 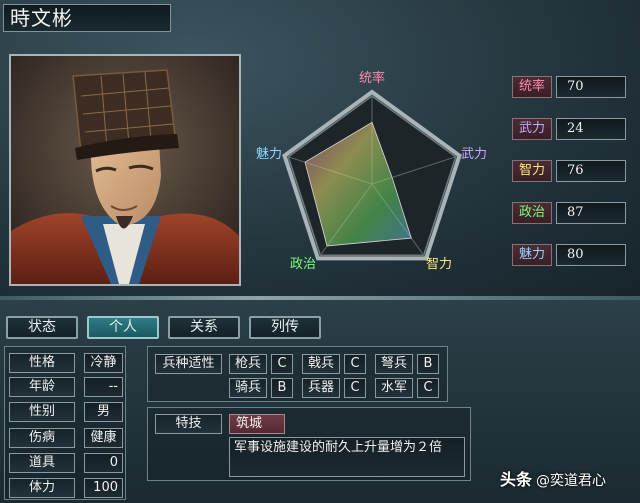 I want to click on personal-label-age: 年龄, so click(x=42, y=387).